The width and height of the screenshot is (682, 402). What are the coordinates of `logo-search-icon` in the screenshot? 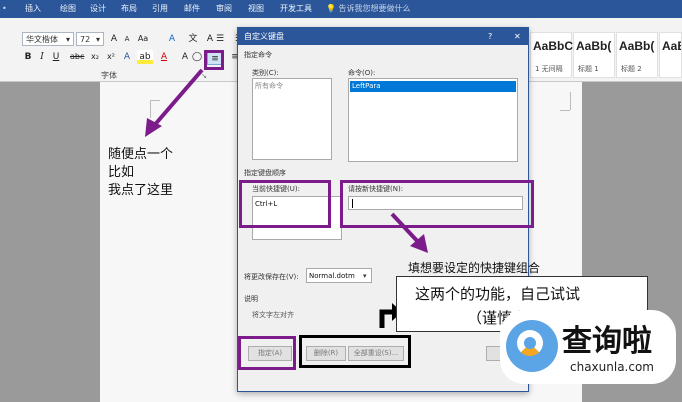 It's located at (532, 346).